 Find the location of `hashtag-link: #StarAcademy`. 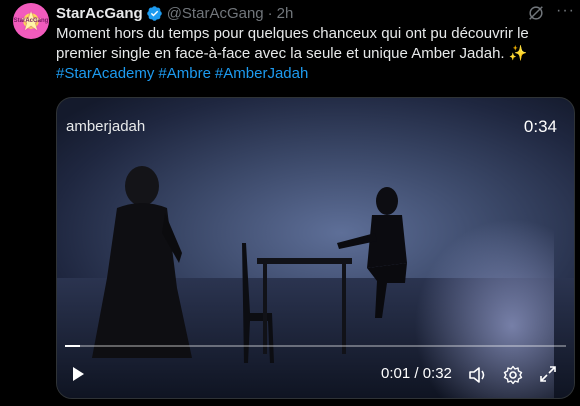

hashtag-link: #StarAcademy is located at coordinates (105, 73).